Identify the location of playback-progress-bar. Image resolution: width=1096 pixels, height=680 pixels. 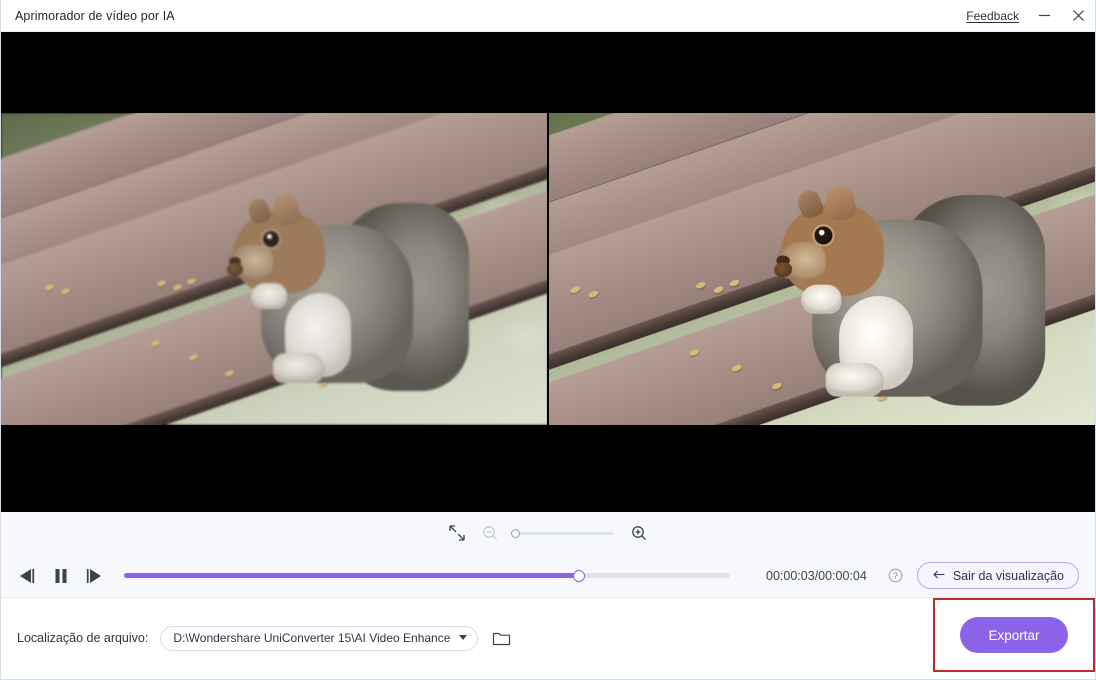
(427, 575).